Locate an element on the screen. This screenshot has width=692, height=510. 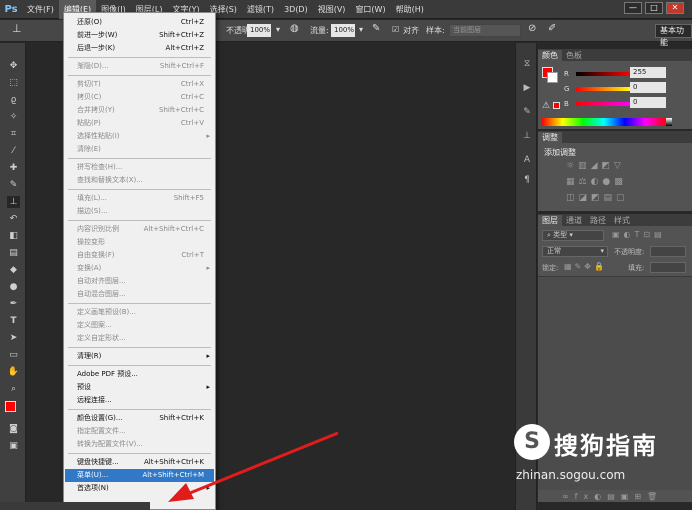
arrow-shaft is located at coordinates (264, 463).